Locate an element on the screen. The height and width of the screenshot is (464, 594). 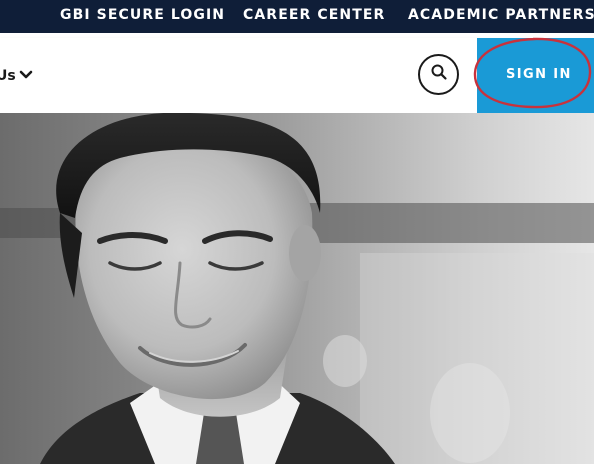
nav-item-label: Us is located at coordinates (8, 76).